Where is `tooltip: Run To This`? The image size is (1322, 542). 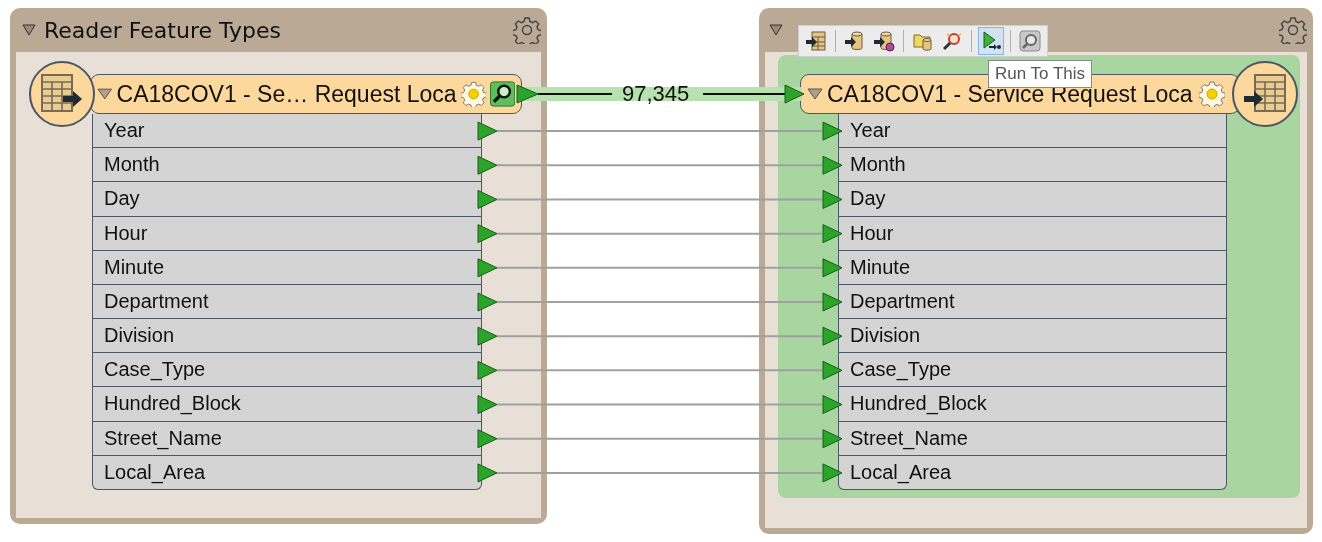 tooltip: Run To This is located at coordinates (1040, 74).